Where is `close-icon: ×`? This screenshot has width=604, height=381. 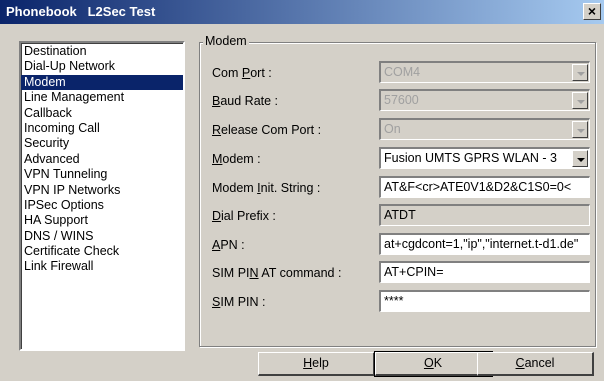 close-icon: × is located at coordinates (592, 11).